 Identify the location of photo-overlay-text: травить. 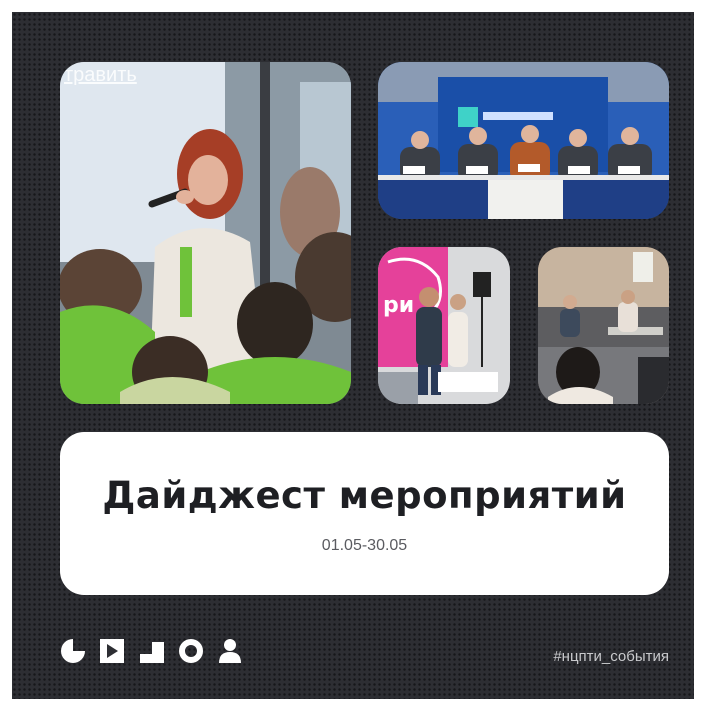
(100, 75).